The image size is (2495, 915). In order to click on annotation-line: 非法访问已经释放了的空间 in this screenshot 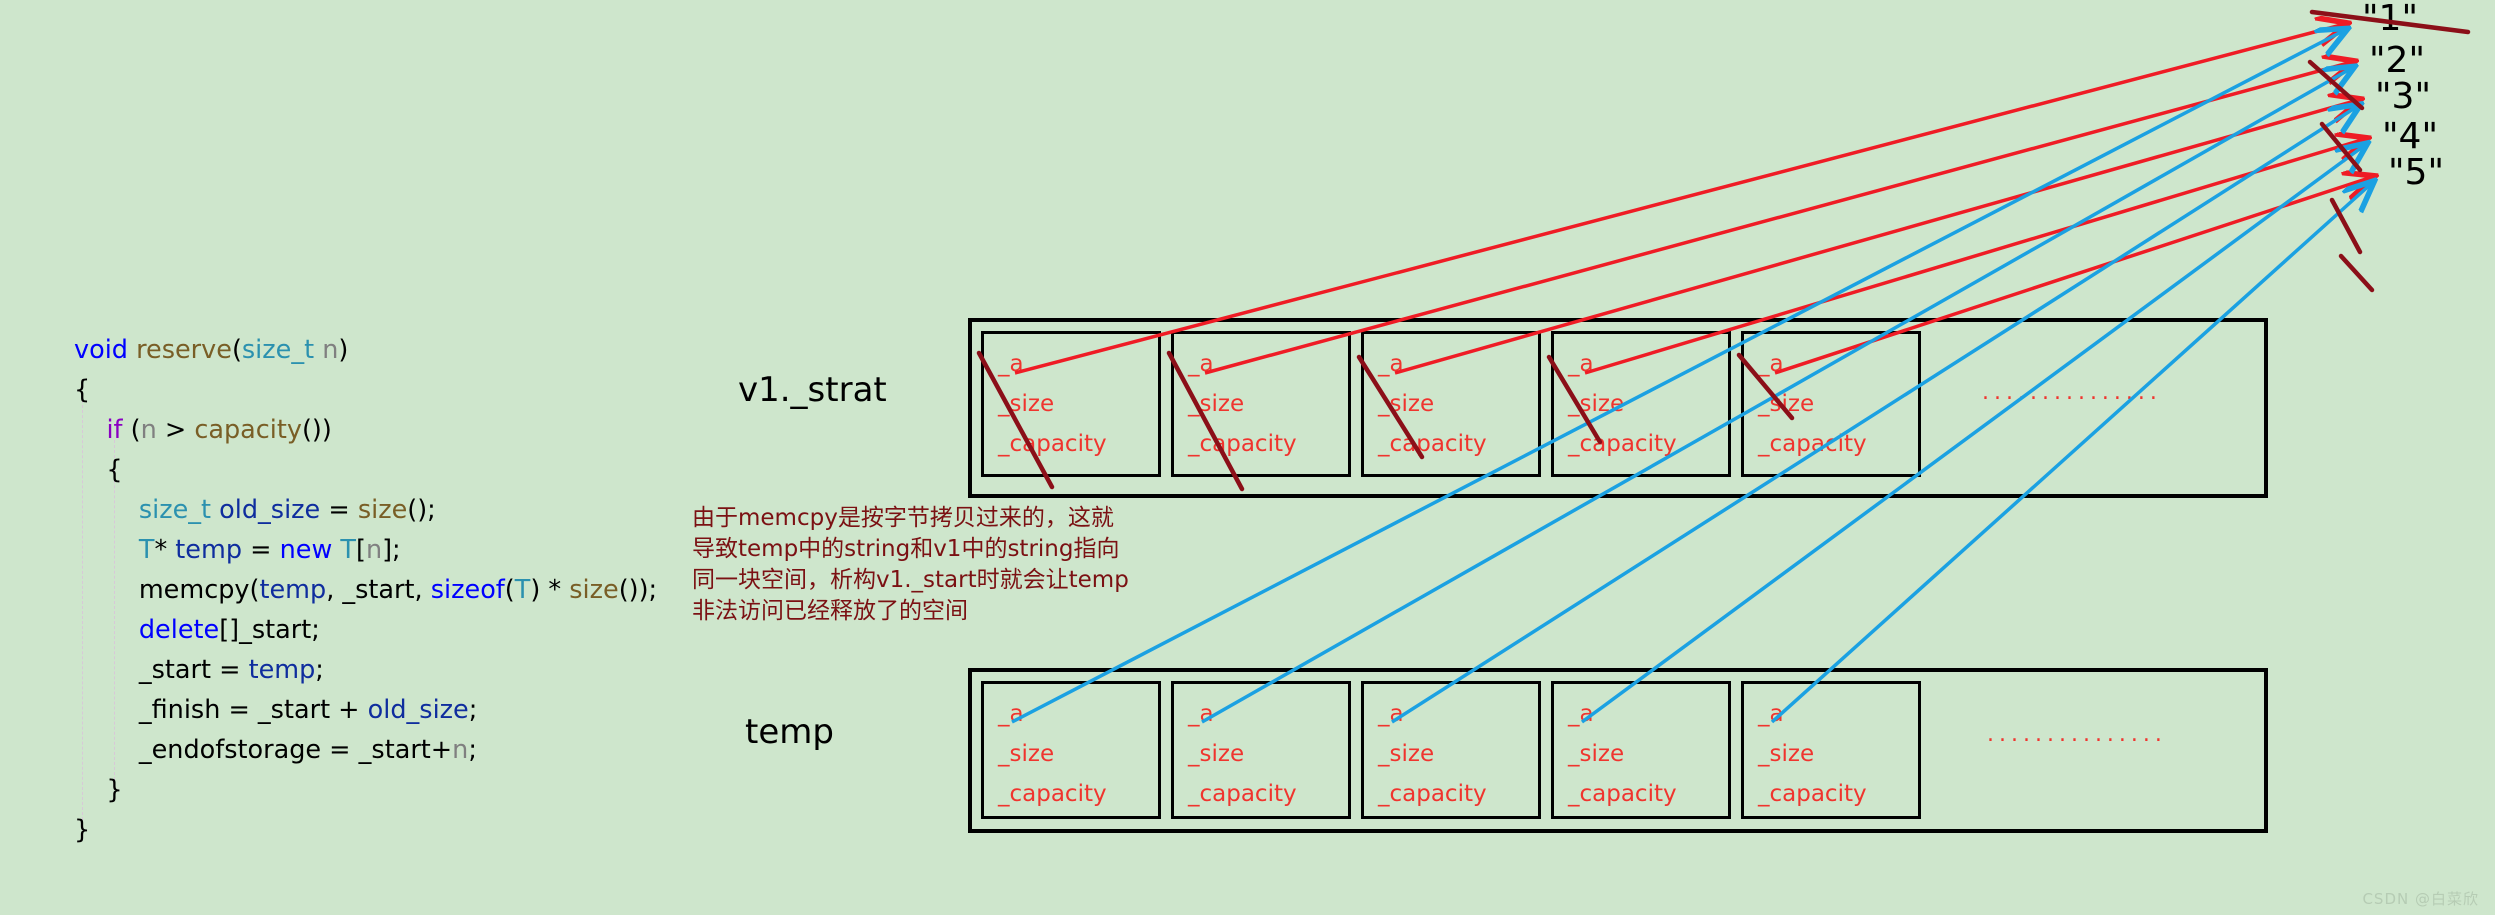, I will do `click(830, 611)`.